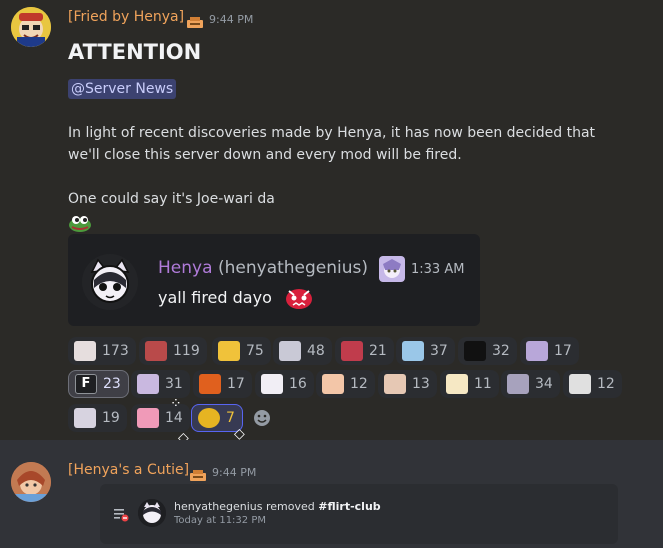 The height and width of the screenshot is (548, 663). Describe the element at coordinates (469, 384) in the screenshot. I see `reaction-pill: 11` at that location.